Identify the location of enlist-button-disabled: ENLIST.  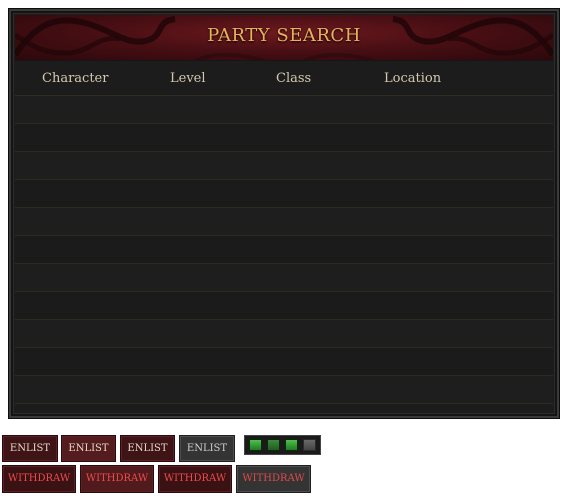
(207, 448).